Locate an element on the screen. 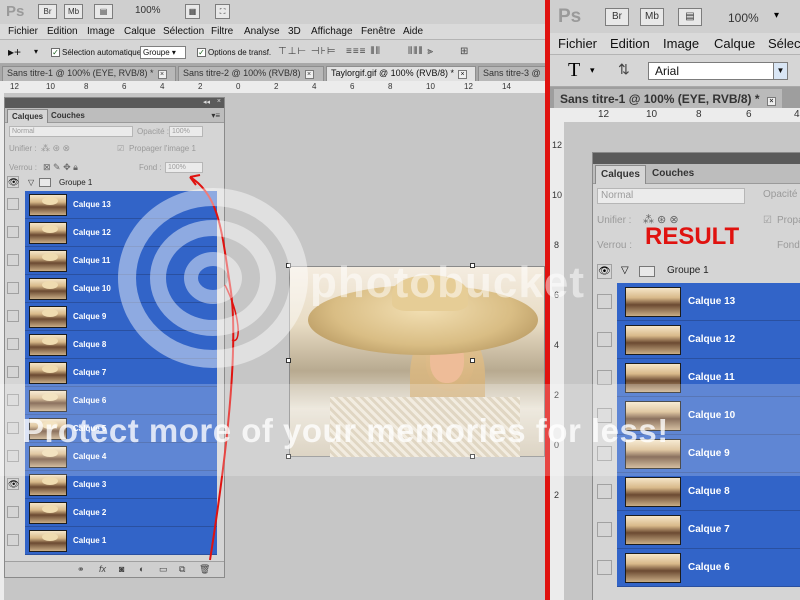  layer-row: Calque 7 is located at coordinates (696, 530).